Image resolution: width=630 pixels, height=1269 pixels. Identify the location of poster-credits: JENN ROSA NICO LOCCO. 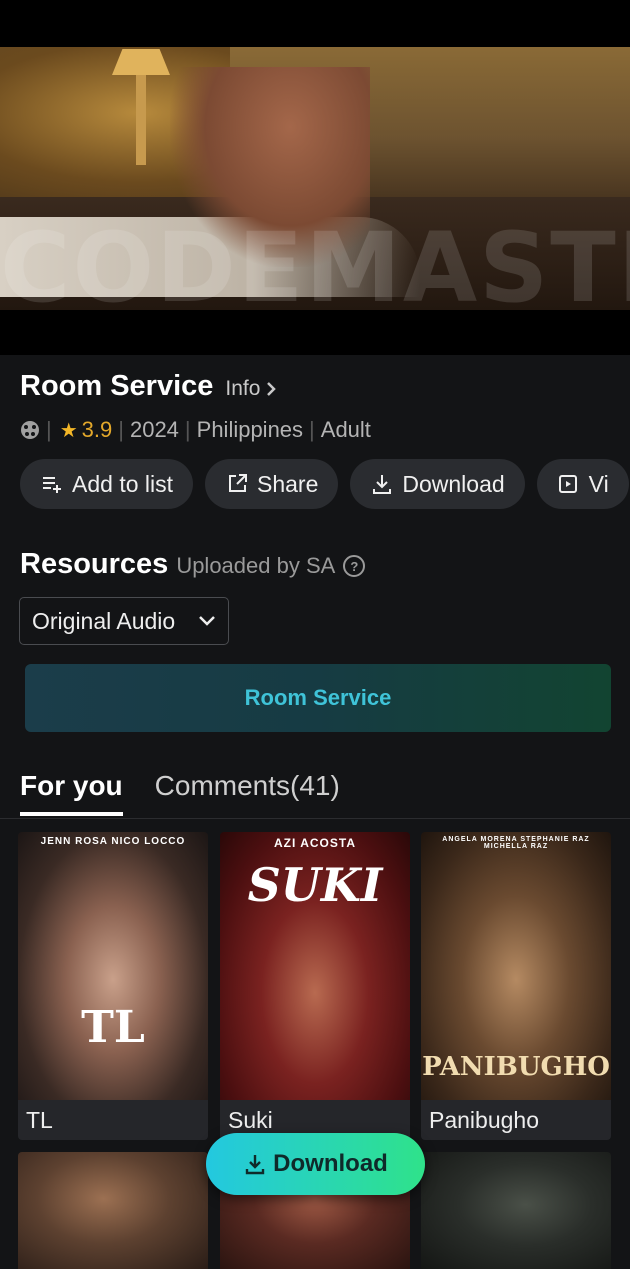
(113, 841).